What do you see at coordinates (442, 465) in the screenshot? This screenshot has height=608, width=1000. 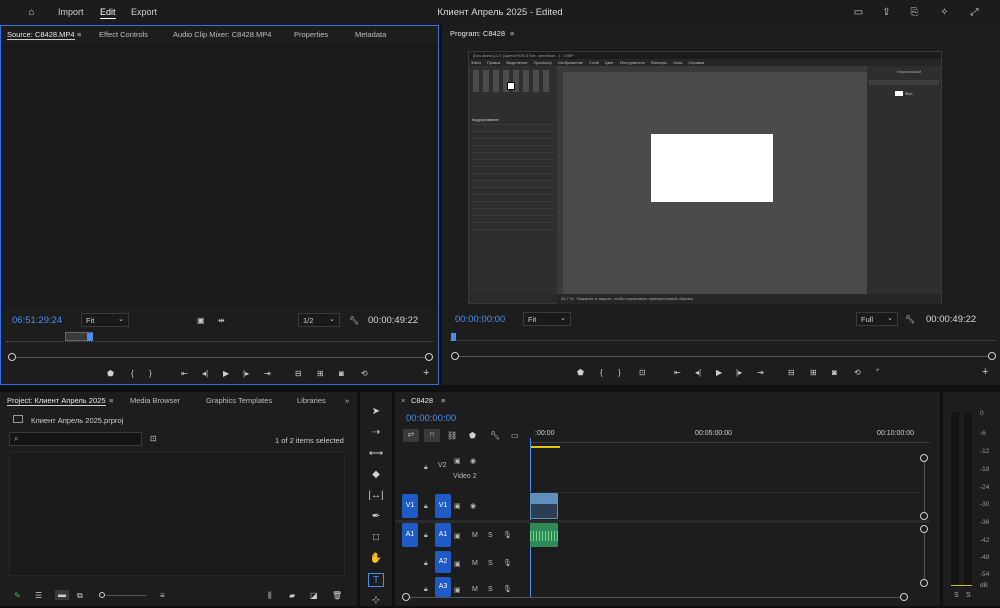 I see `track-name-v2: V2` at bounding box center [442, 465].